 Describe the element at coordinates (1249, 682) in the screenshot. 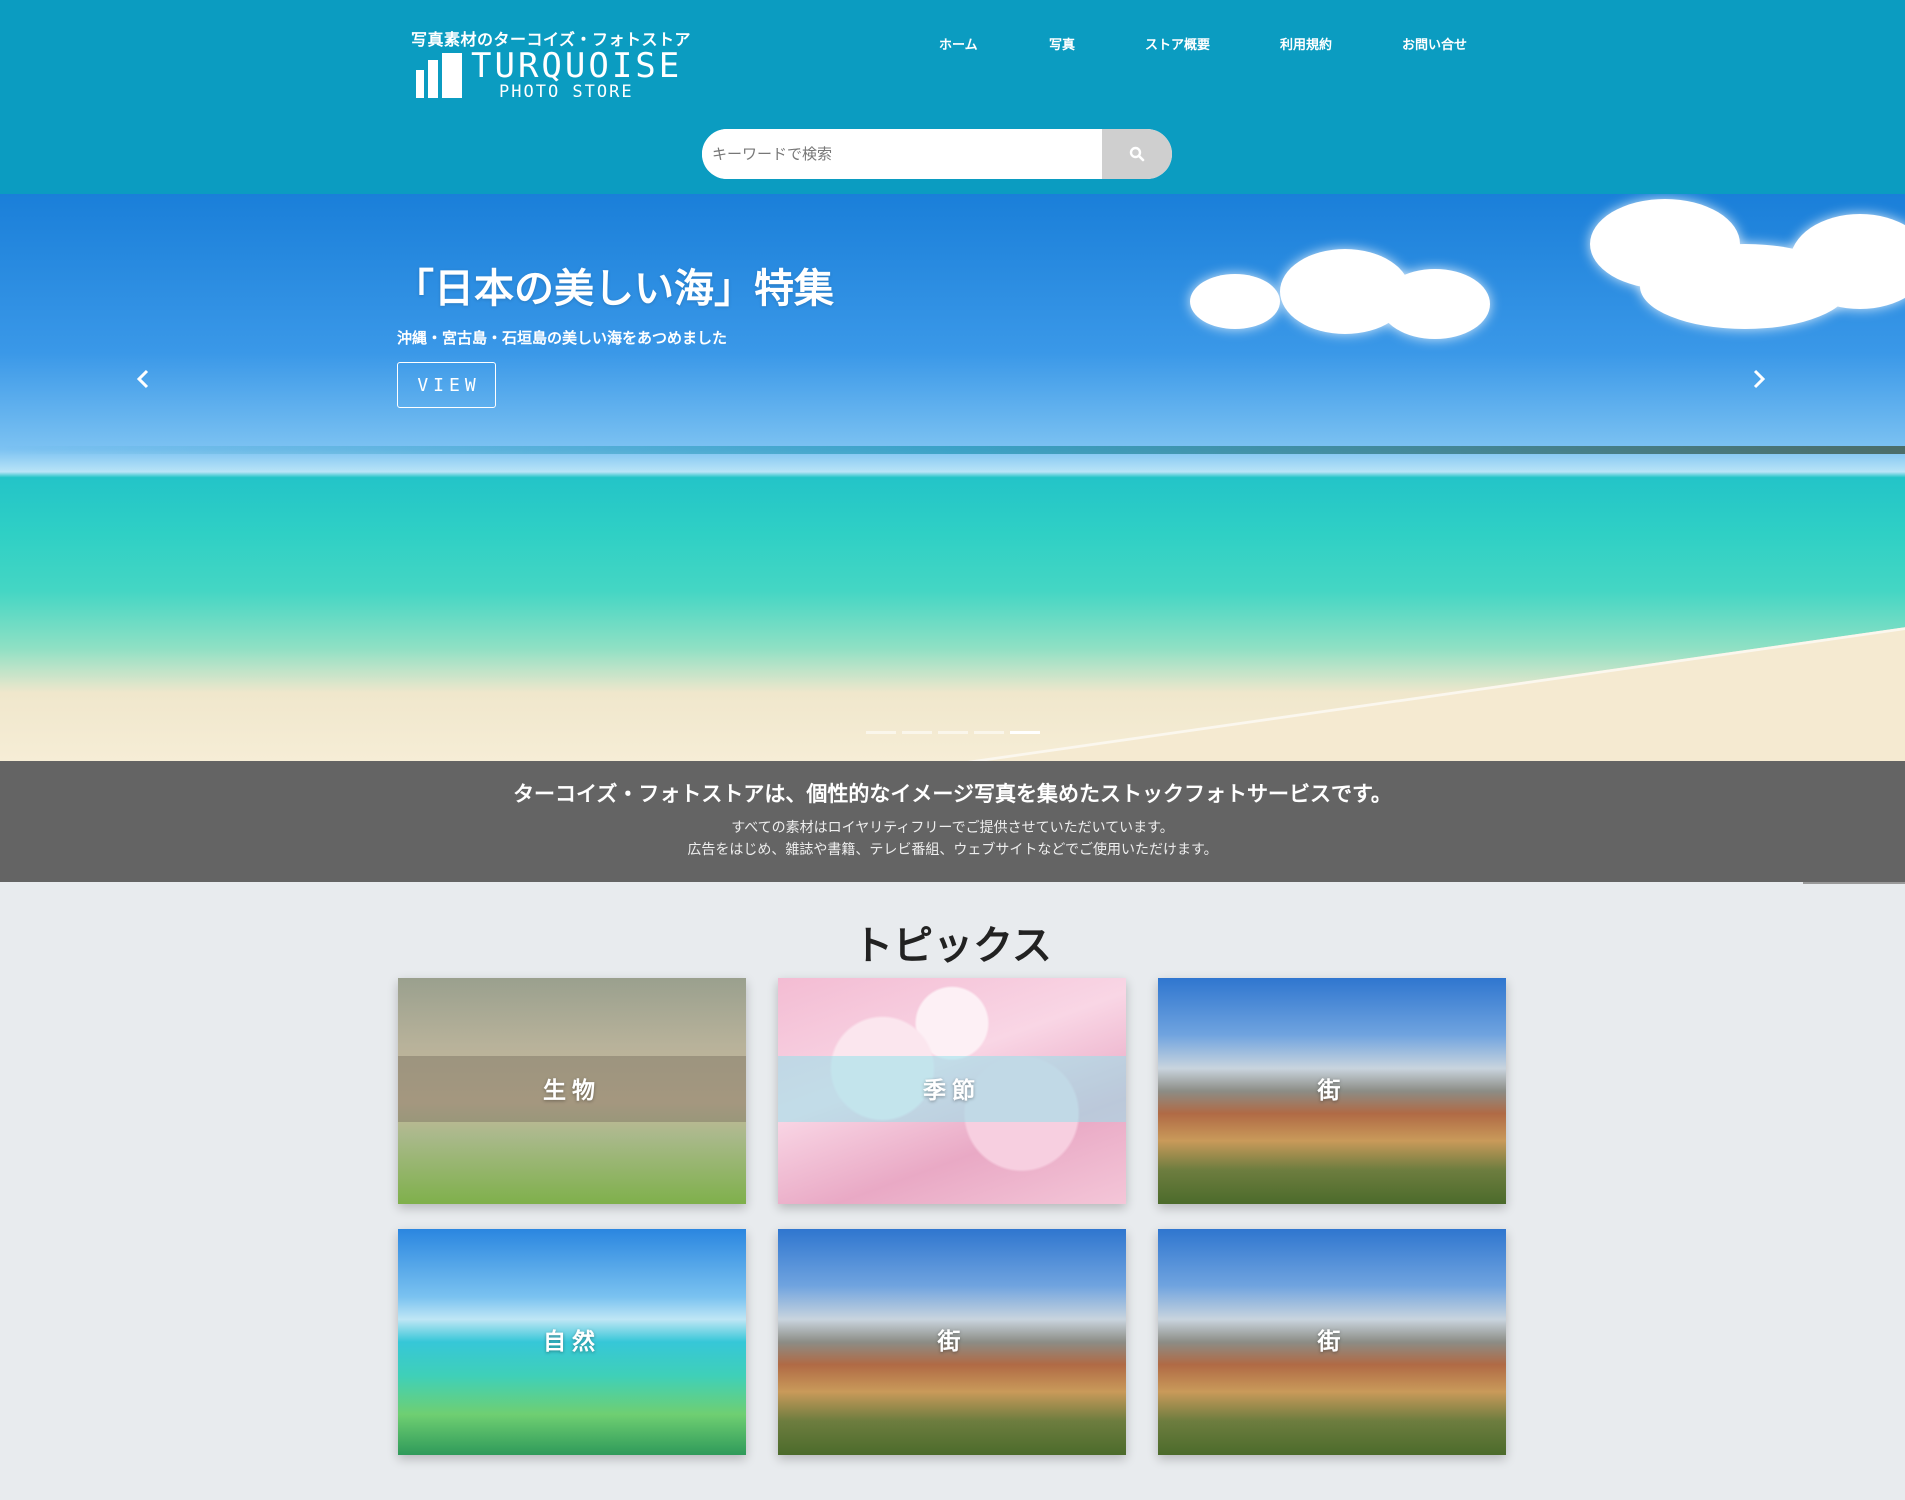

I see `hero-beach` at that location.